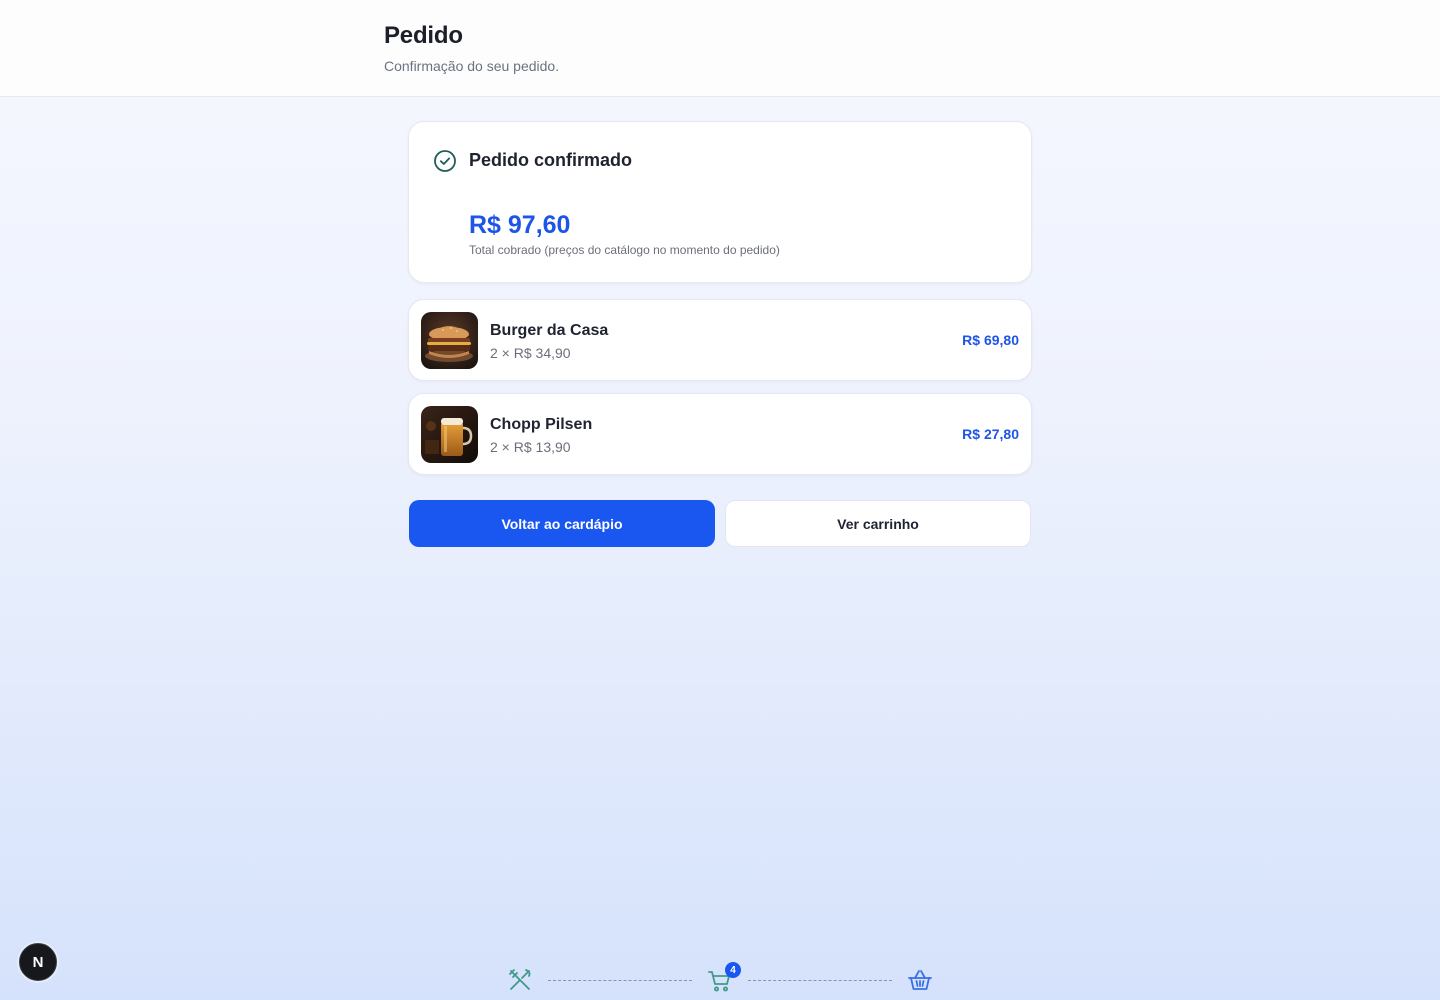 This screenshot has height=1000, width=1440. What do you see at coordinates (720, 980) in the screenshot?
I see `bottom-nav: 4` at bounding box center [720, 980].